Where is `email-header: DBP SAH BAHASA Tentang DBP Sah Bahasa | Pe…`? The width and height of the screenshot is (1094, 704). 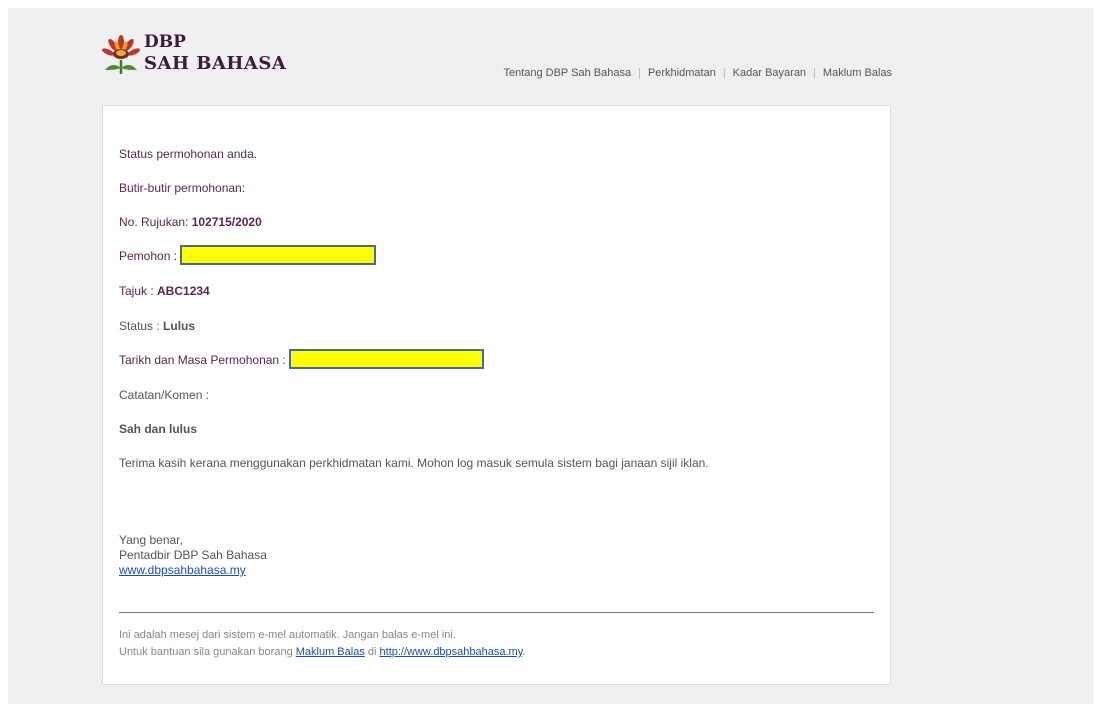 email-header: DBP SAH BAHASA Tentang DBP Sah Bahasa | Pe… is located at coordinates (497, 60).